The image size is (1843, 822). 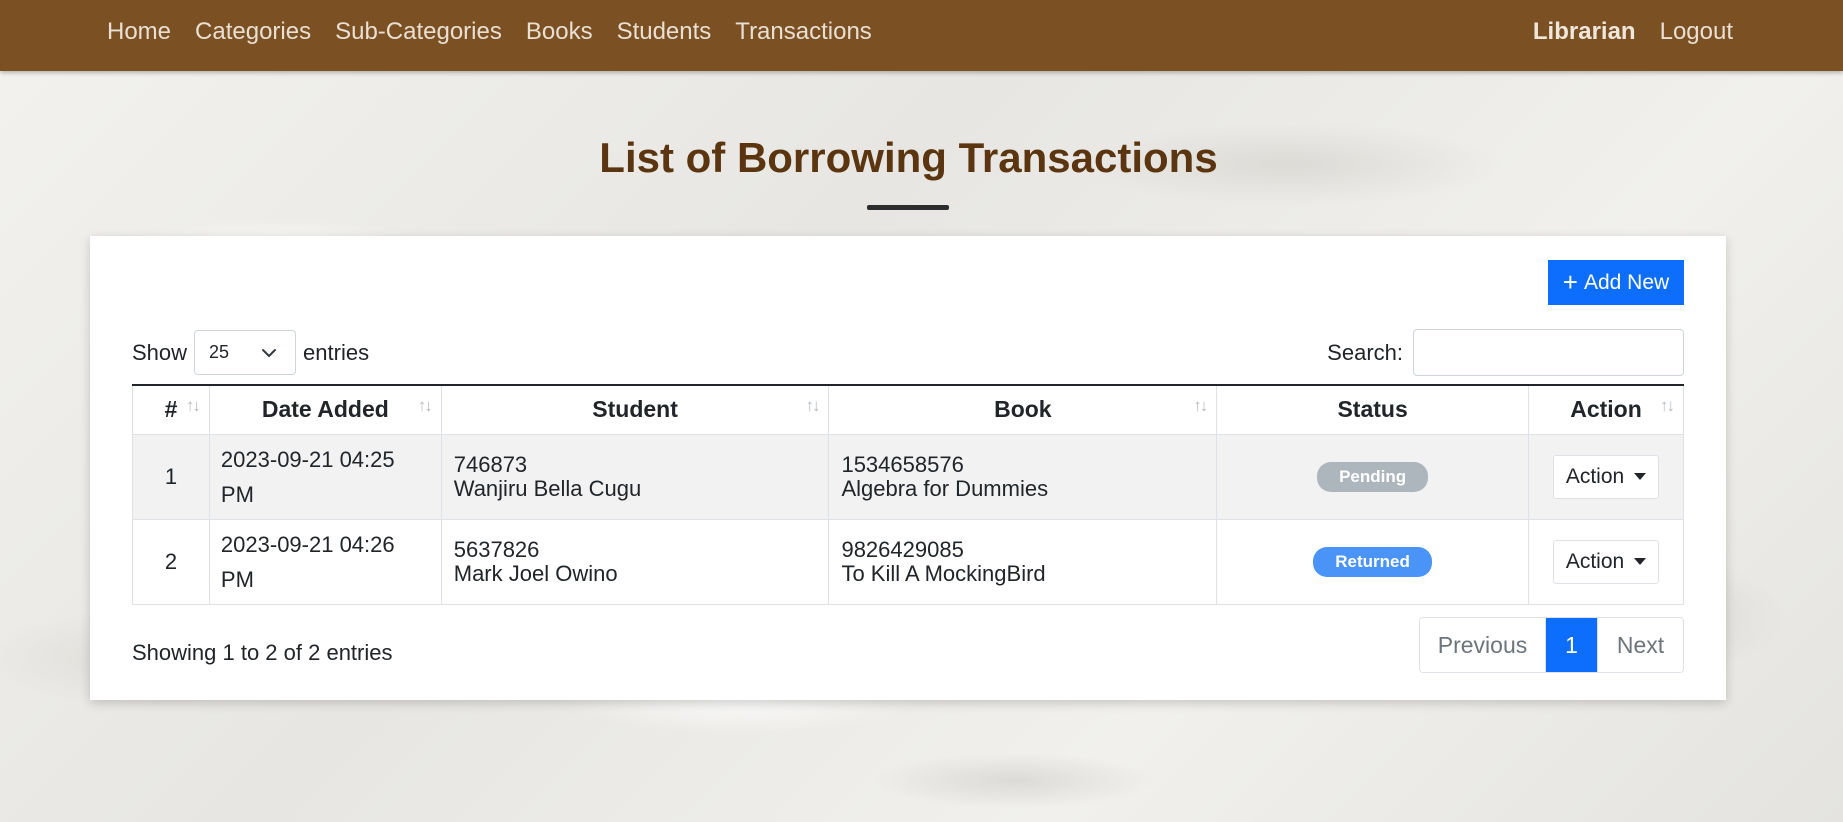 I want to click on nav-user-link: Librarian, so click(x=1584, y=32).